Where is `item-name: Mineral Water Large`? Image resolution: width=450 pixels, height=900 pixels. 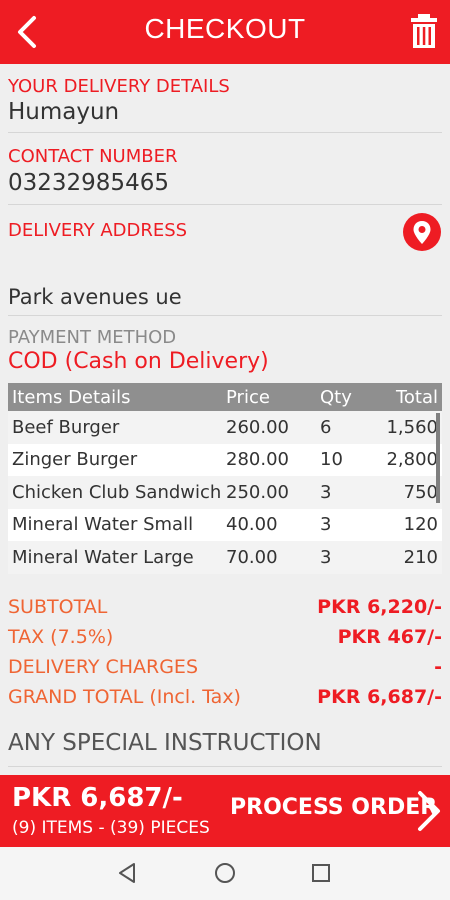
item-name: Mineral Water Large is located at coordinates (115, 557).